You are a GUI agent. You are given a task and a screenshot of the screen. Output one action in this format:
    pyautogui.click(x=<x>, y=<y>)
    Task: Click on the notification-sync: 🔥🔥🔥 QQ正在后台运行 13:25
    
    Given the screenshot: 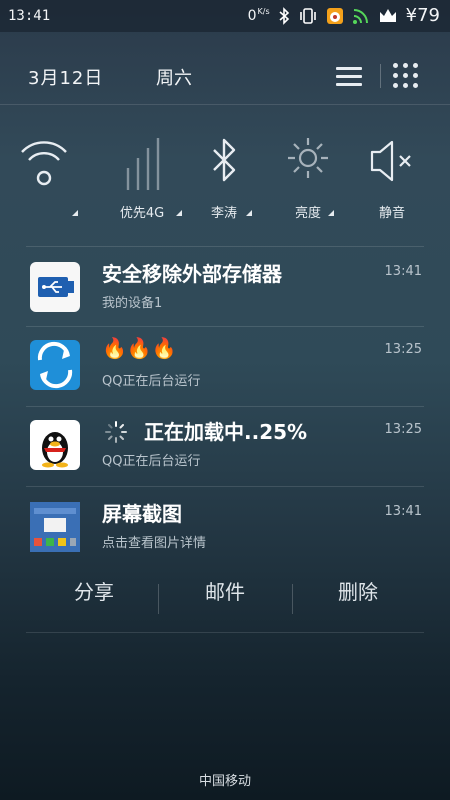 What is the action you would take?
    pyautogui.click(x=225, y=365)
    